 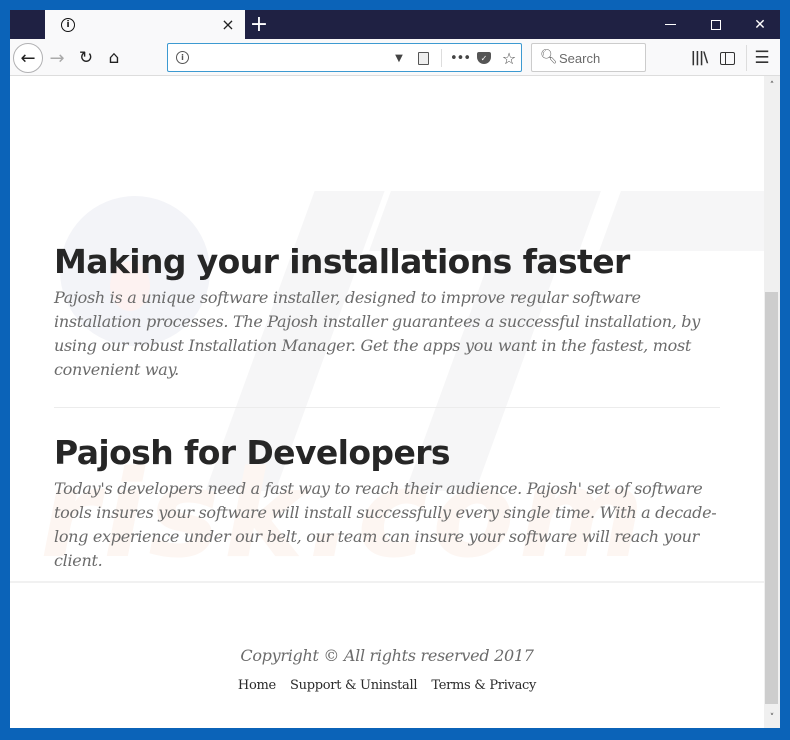 I want to click on navigation-toolbar: ← → ↻ ⌂ i ▼ ••• ✓ ☆ 🔍︎ |||\ ☰, so click(x=395, y=57).